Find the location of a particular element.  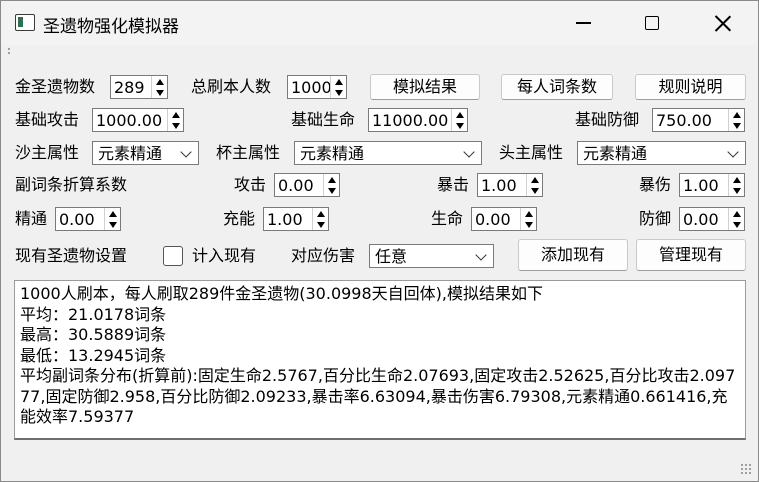

artifact-count-value: 289 is located at coordinates (129, 87).